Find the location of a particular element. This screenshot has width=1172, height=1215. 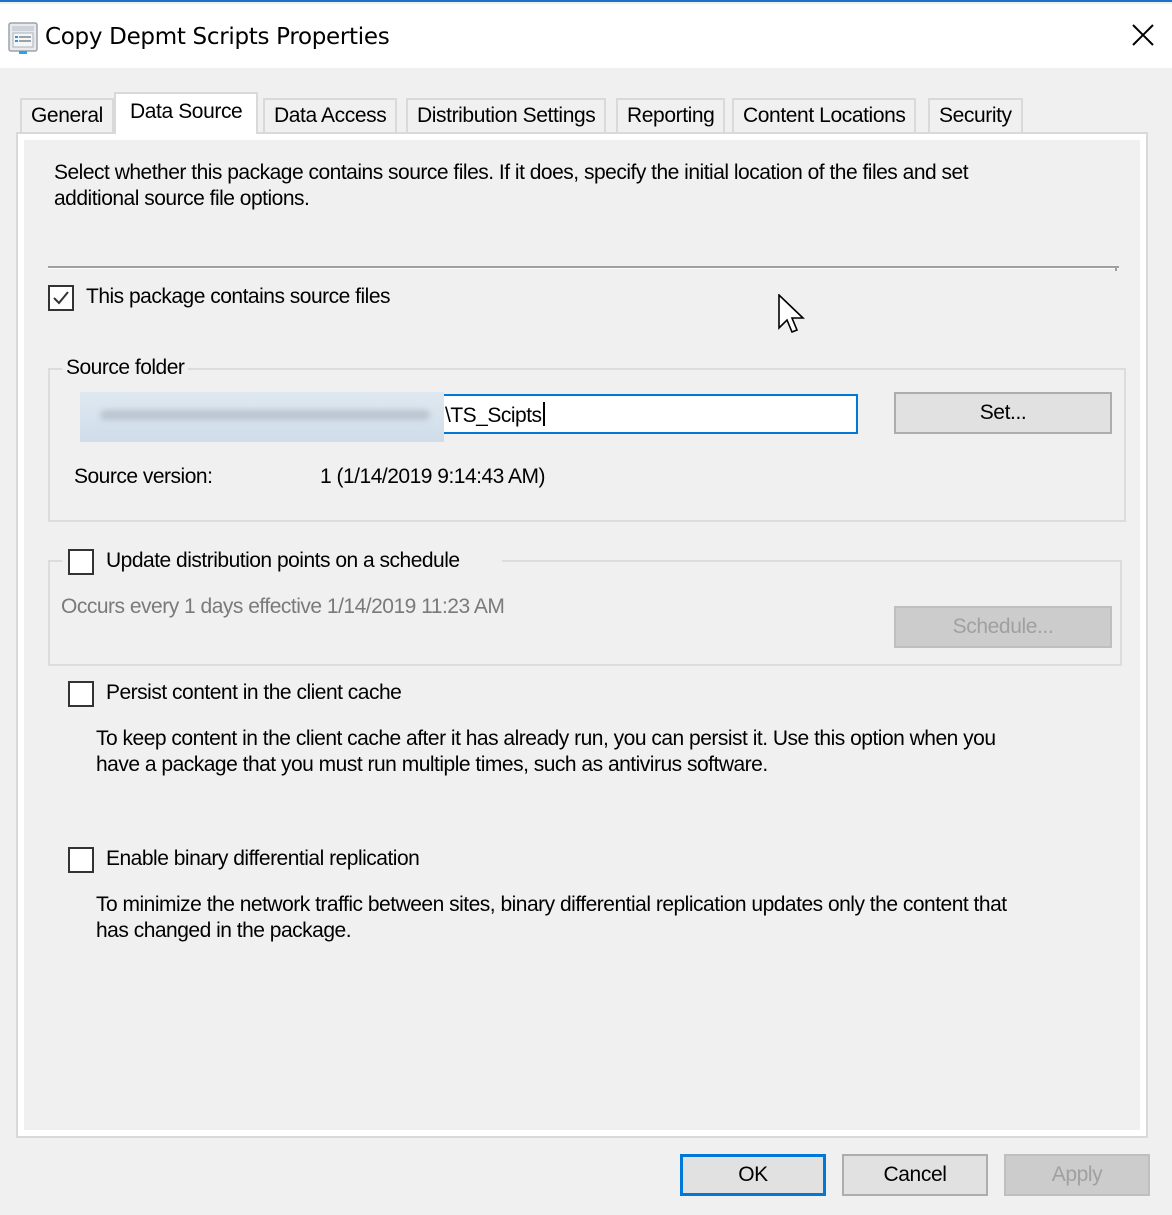

tab-distribution-settings: Distribution Settings is located at coordinates (506, 115).